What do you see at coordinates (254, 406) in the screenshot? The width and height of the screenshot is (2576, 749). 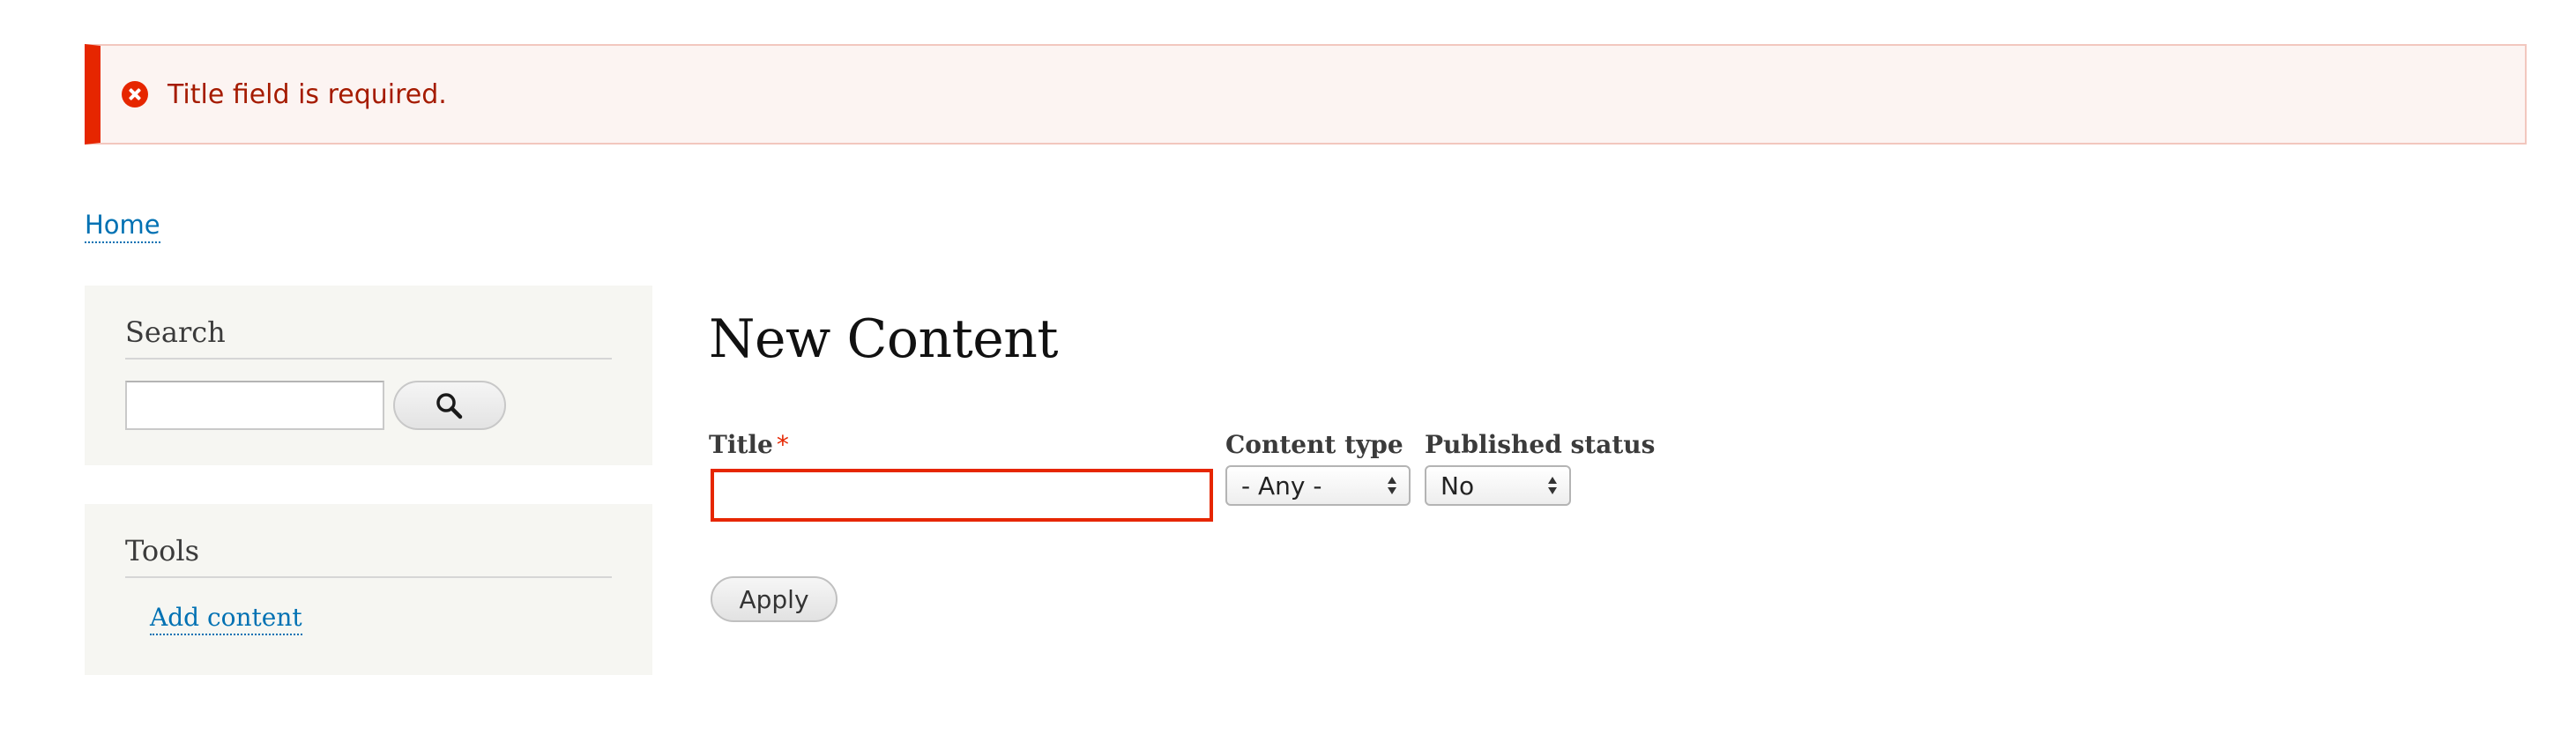 I see `search-input` at bounding box center [254, 406].